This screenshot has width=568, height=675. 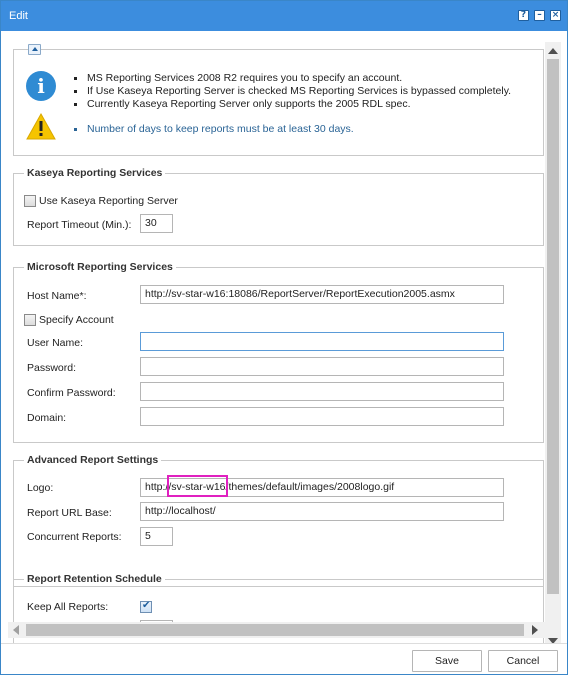 What do you see at coordinates (71, 393) in the screenshot?
I see `confirm-password-label: Confirm Password:` at bounding box center [71, 393].